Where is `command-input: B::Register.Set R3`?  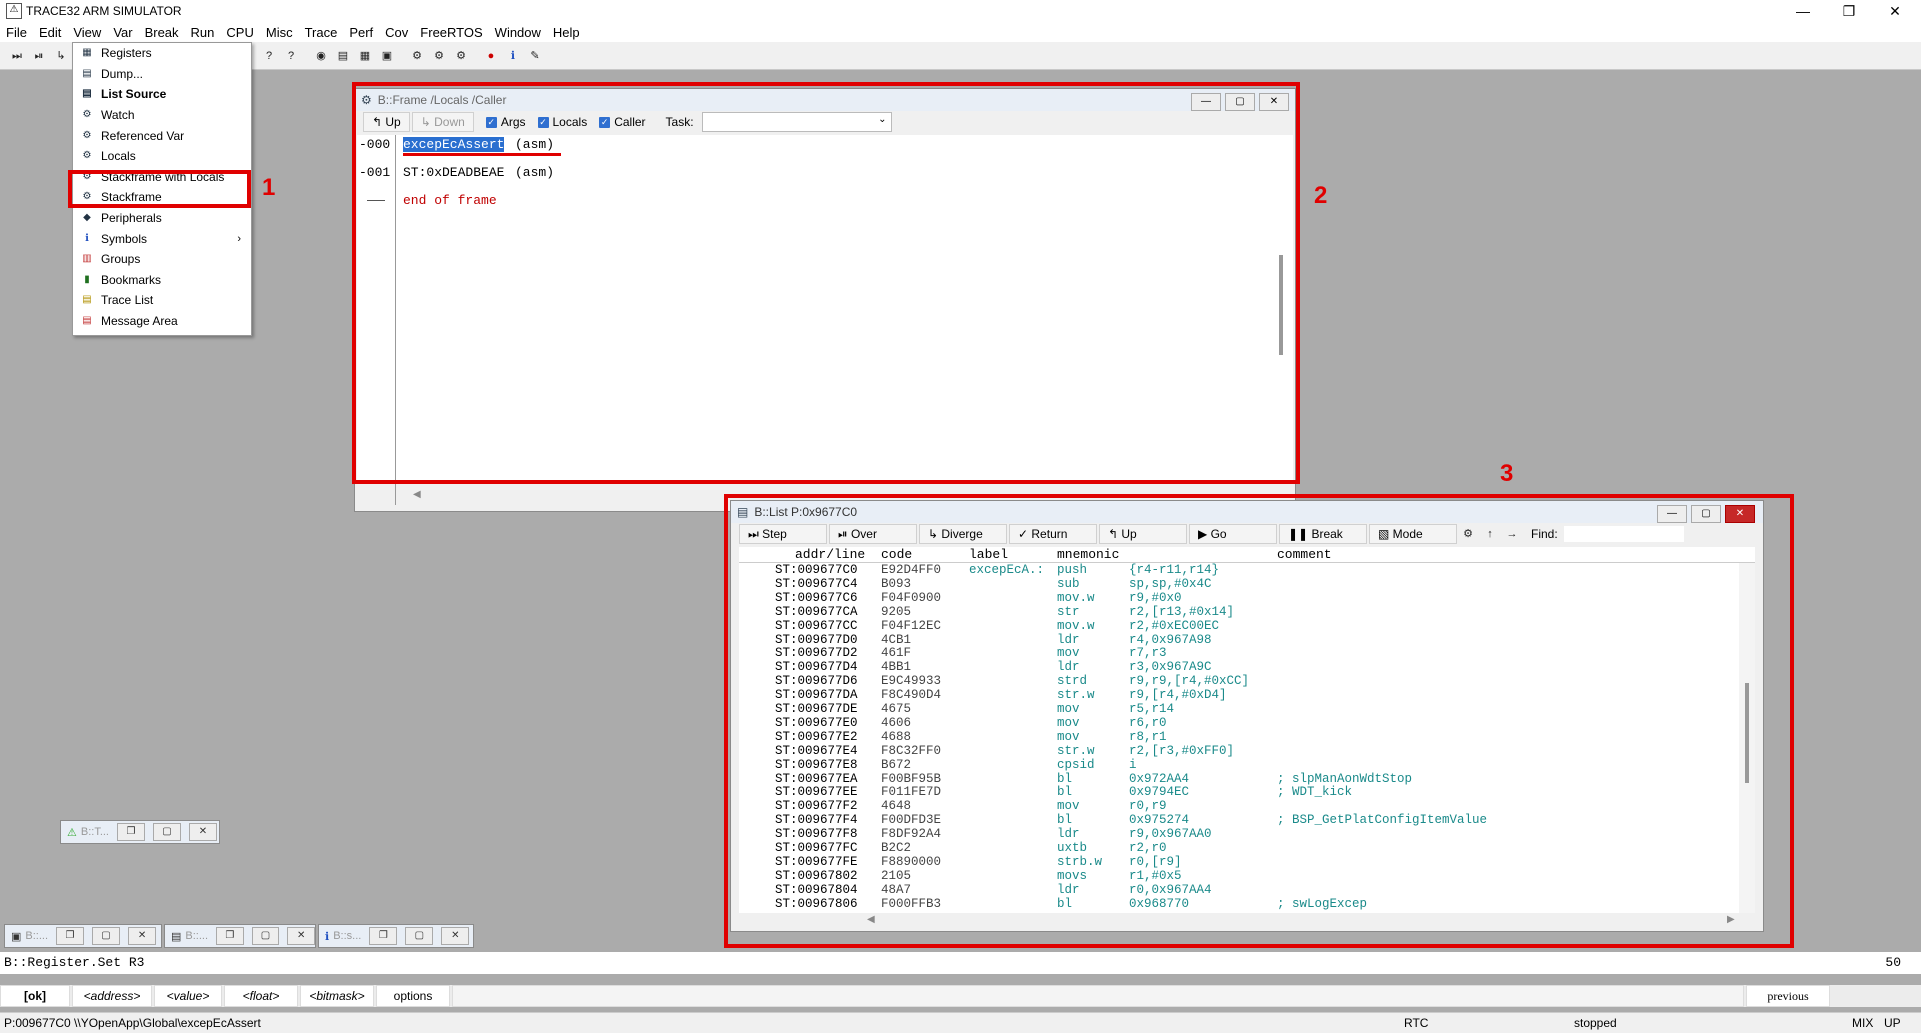 command-input: B::Register.Set R3 is located at coordinates (74, 962).